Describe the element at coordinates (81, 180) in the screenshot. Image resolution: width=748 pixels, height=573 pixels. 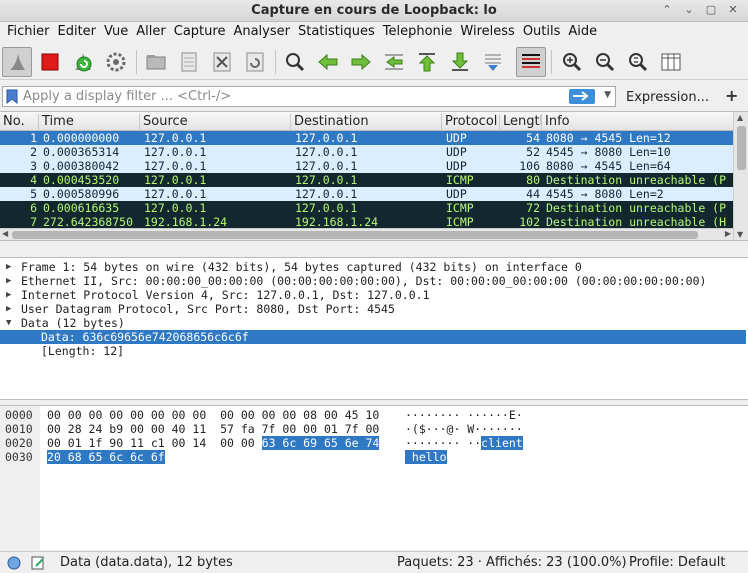
I see `cell-time: 0.000453520` at that location.